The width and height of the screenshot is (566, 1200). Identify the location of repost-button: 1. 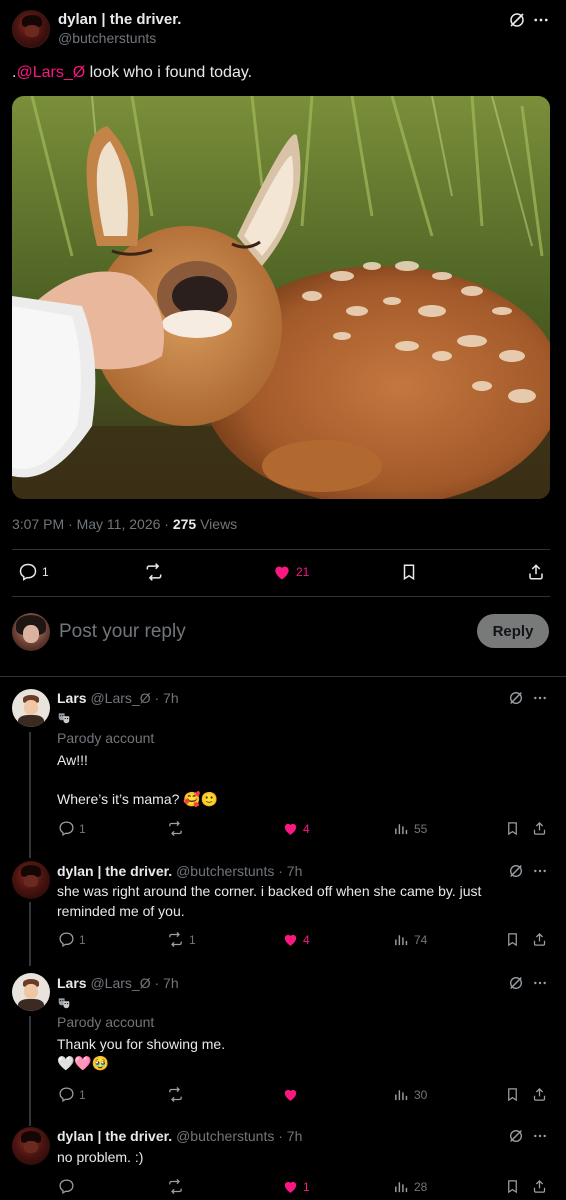
(181, 939).